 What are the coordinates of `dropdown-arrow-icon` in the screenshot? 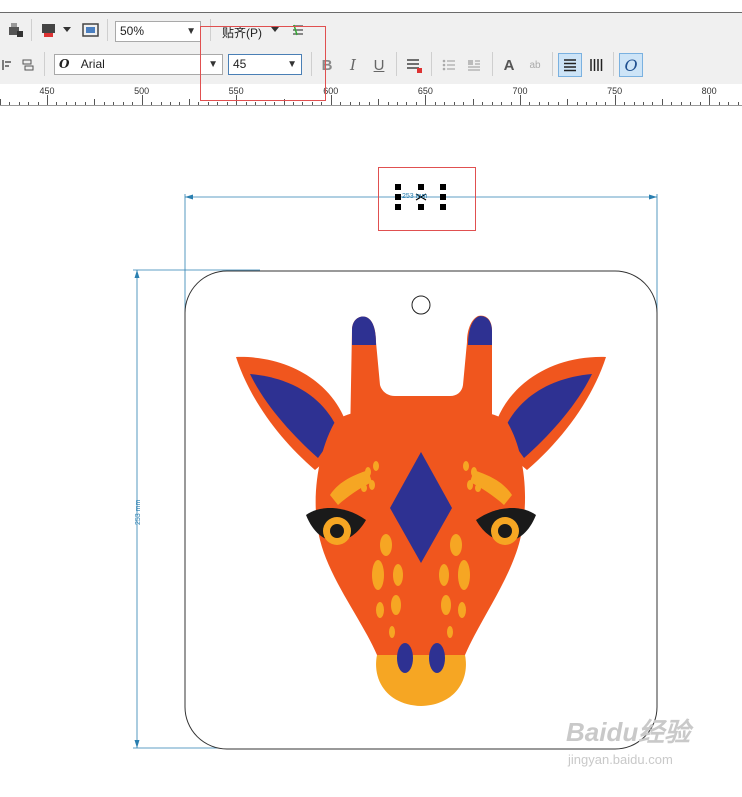 It's located at (67, 30).